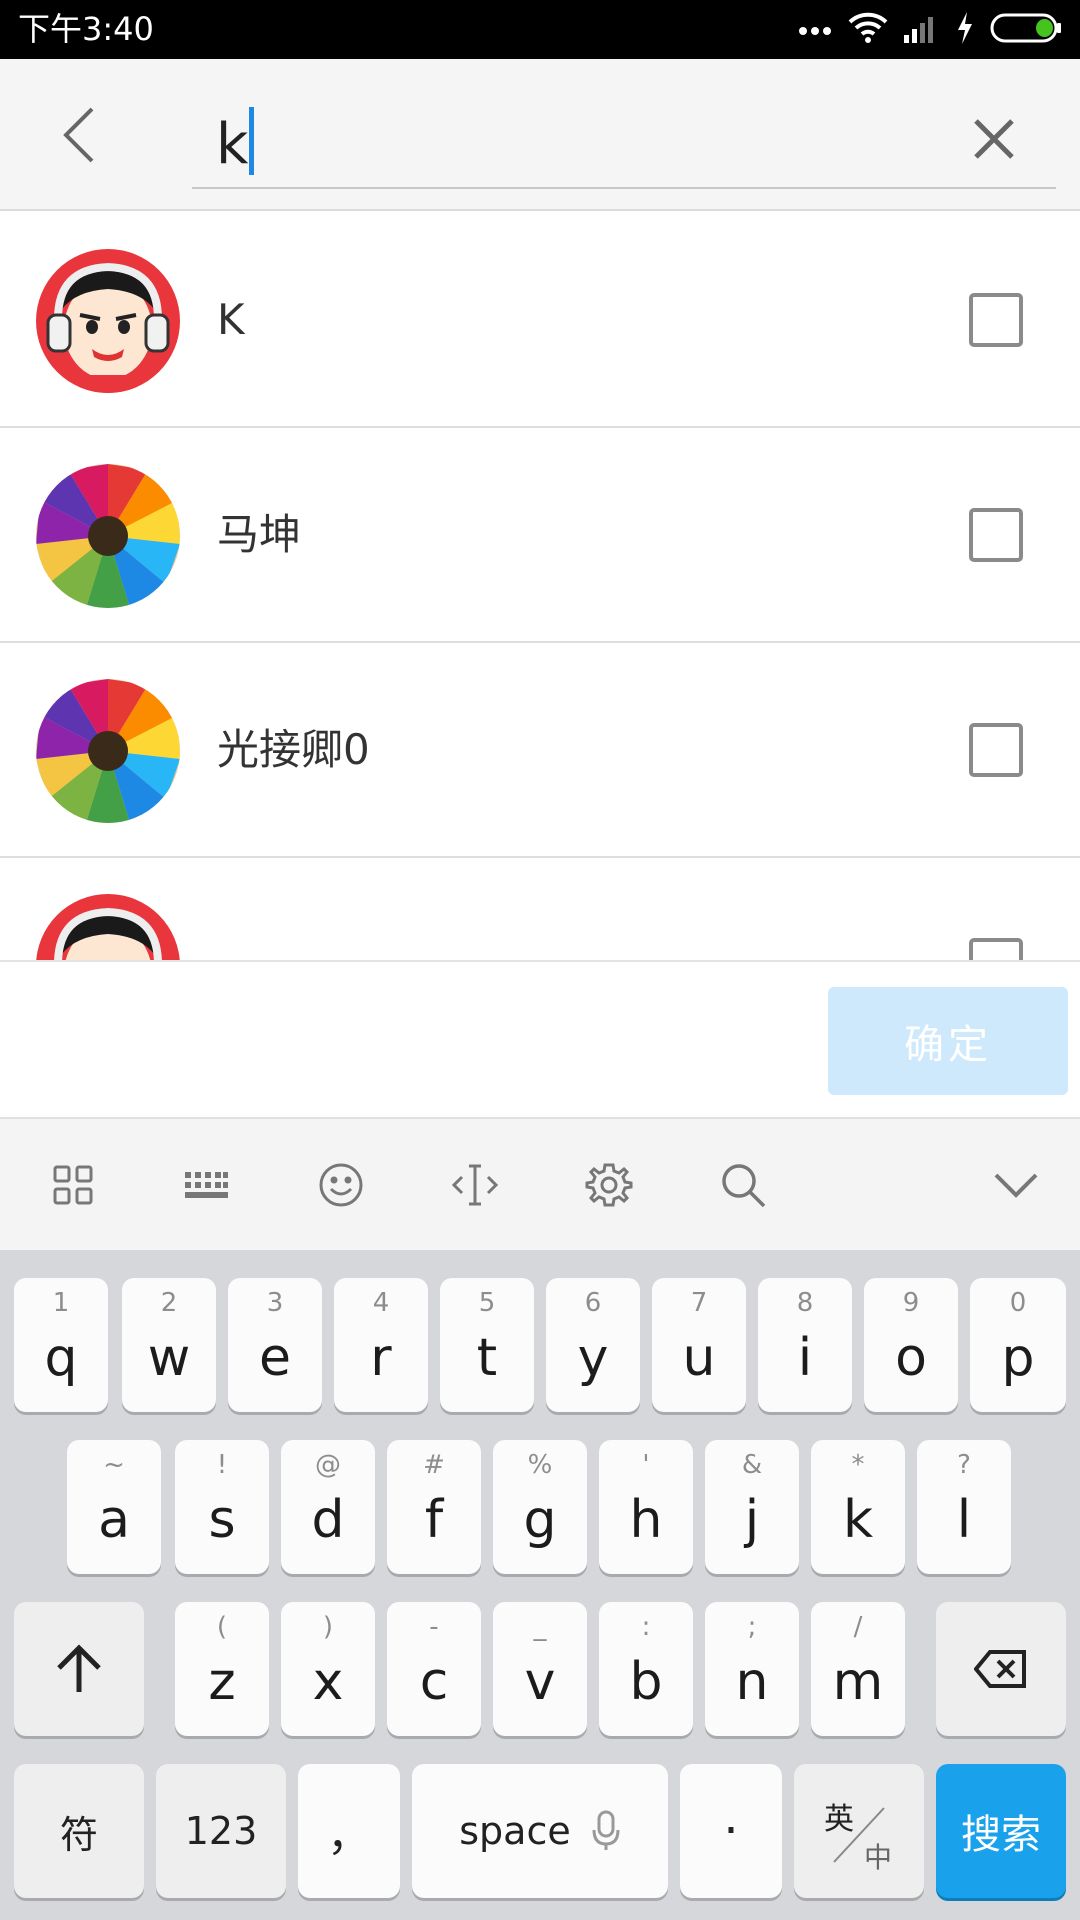 This screenshot has width=1080, height=1920. I want to click on key-f: # f, so click(434, 1507).